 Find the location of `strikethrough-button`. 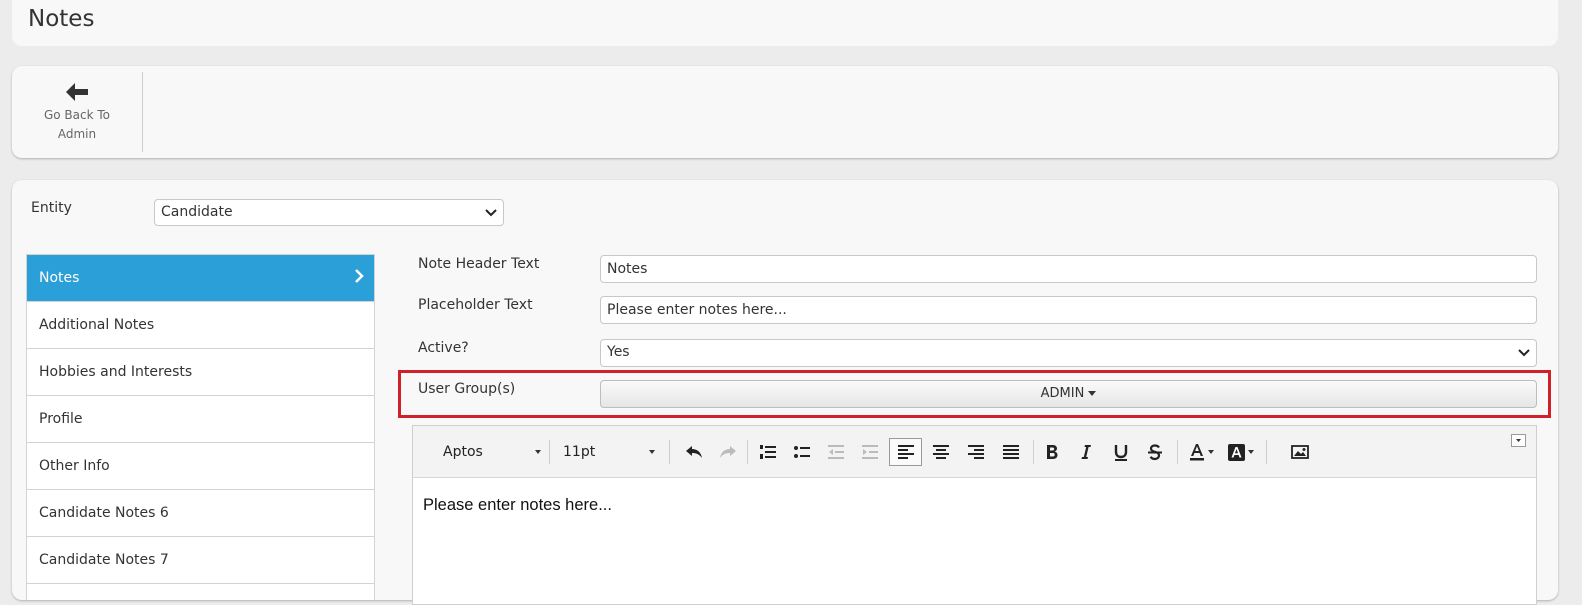

strikethrough-button is located at coordinates (1155, 452).